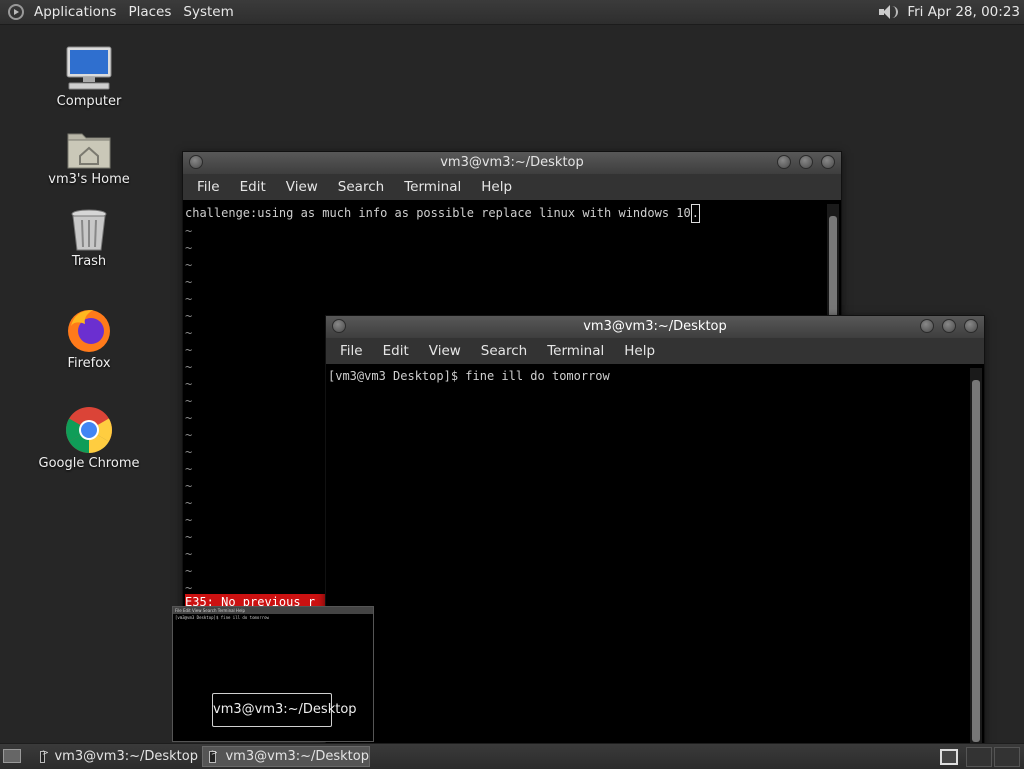 The height and width of the screenshot is (769, 1024). Describe the element at coordinates (16, 12) in the screenshot. I see `distro-logo-icon` at that location.